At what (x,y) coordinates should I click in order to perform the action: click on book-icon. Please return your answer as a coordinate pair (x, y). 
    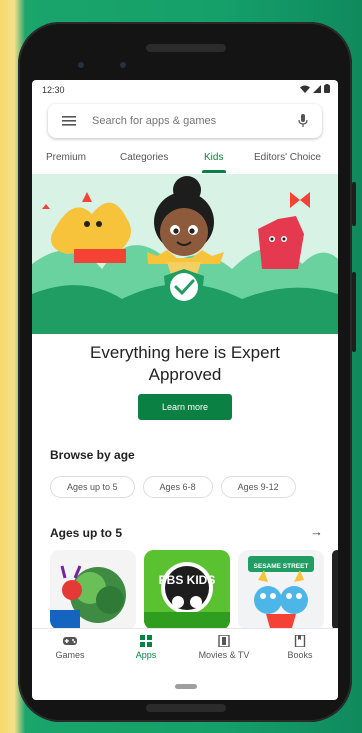
    Looking at the image, I should click on (300, 641).